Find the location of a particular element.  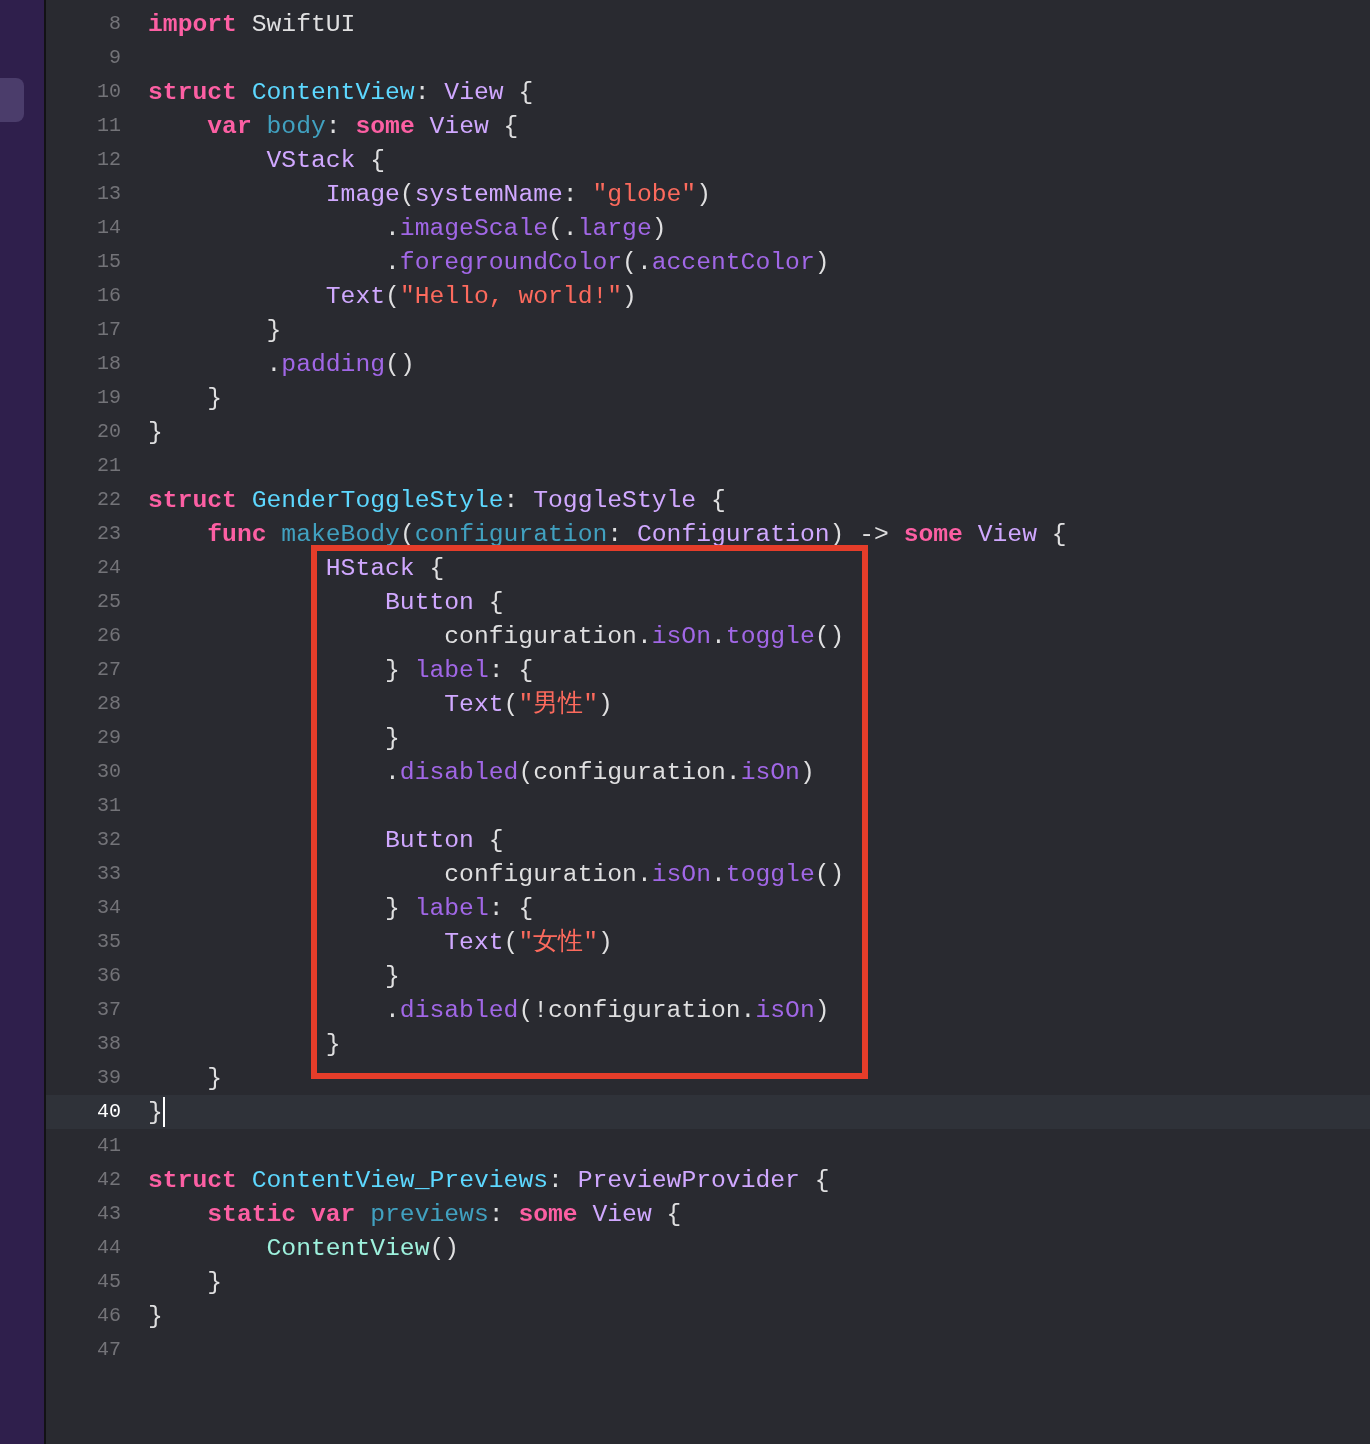

identifier-declaration: previews is located at coordinates (429, 1214).